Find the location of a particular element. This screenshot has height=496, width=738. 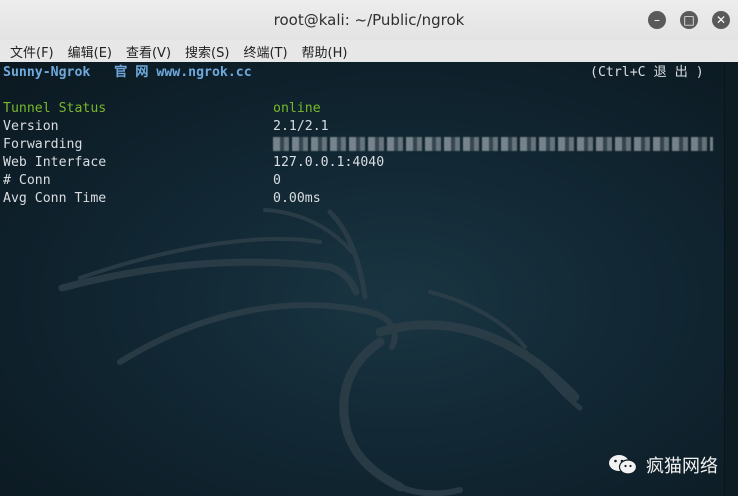

version-value: 2.1/2.1 is located at coordinates (301, 126).